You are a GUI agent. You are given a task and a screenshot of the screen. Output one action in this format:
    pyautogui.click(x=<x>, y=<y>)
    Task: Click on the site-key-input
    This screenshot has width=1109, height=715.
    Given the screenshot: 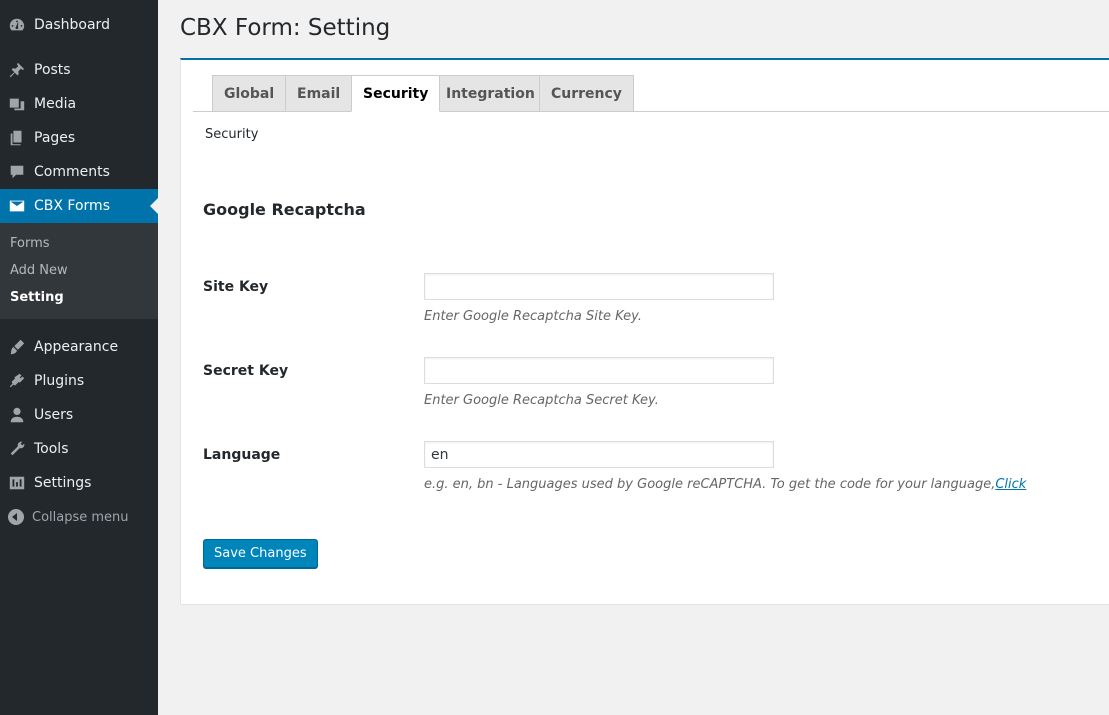 What is the action you would take?
    pyautogui.click(x=599, y=286)
    